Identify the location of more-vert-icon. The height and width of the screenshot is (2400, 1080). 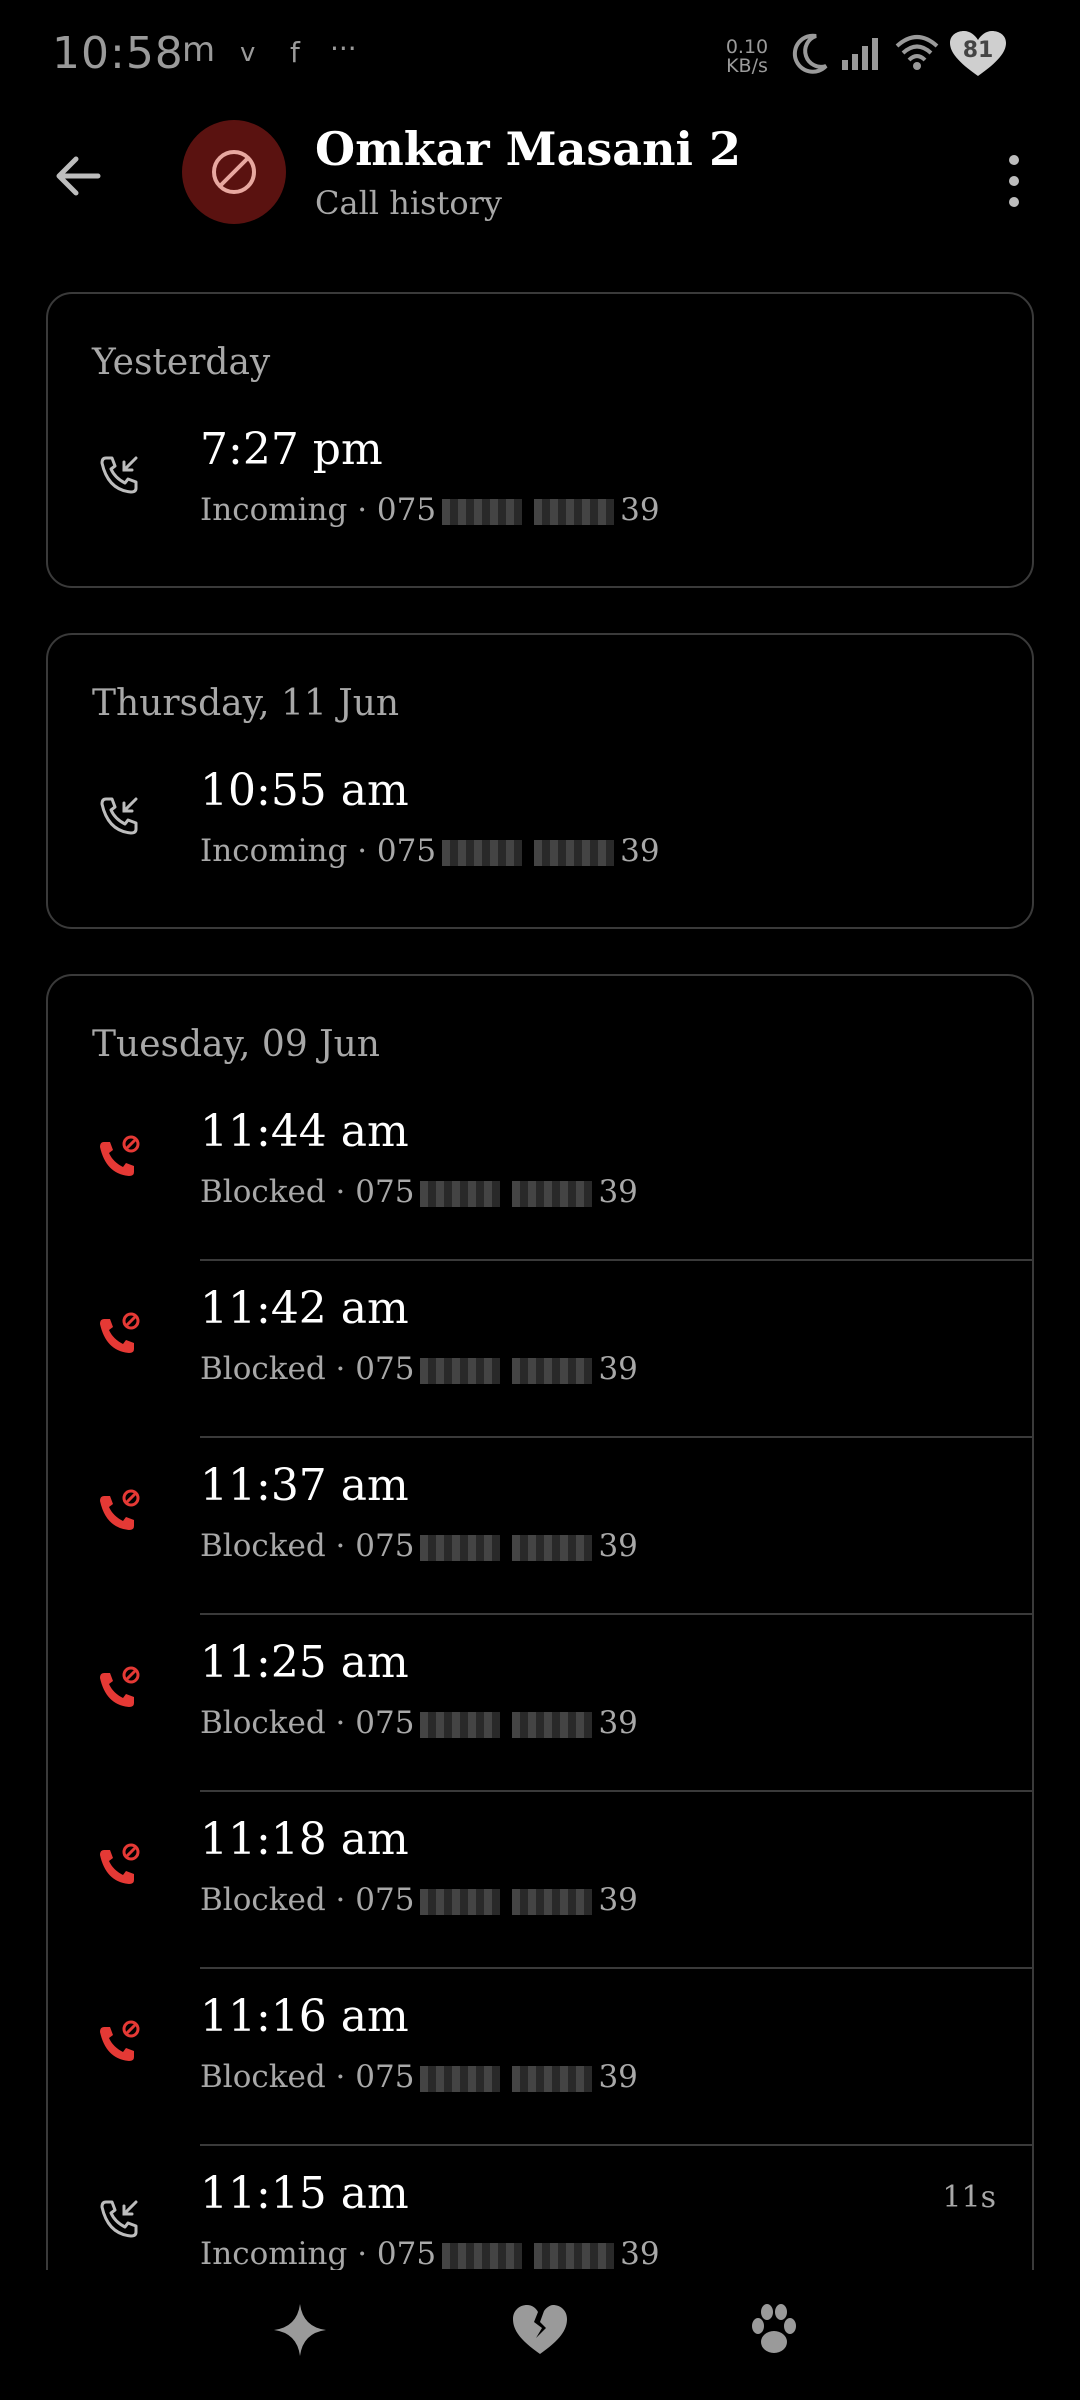
(1014, 181).